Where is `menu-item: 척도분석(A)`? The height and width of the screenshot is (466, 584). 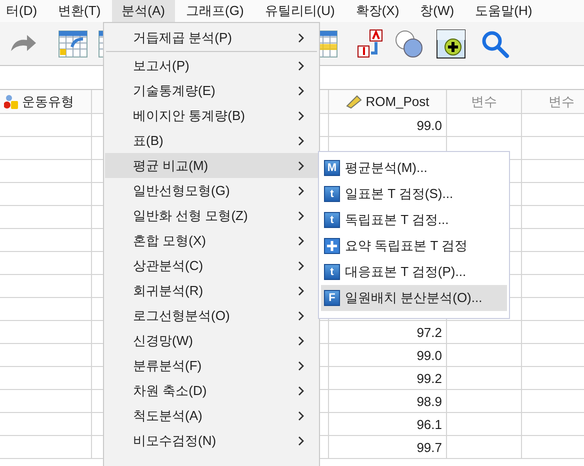
menu-item: 척도분석(A) is located at coordinates (211, 415).